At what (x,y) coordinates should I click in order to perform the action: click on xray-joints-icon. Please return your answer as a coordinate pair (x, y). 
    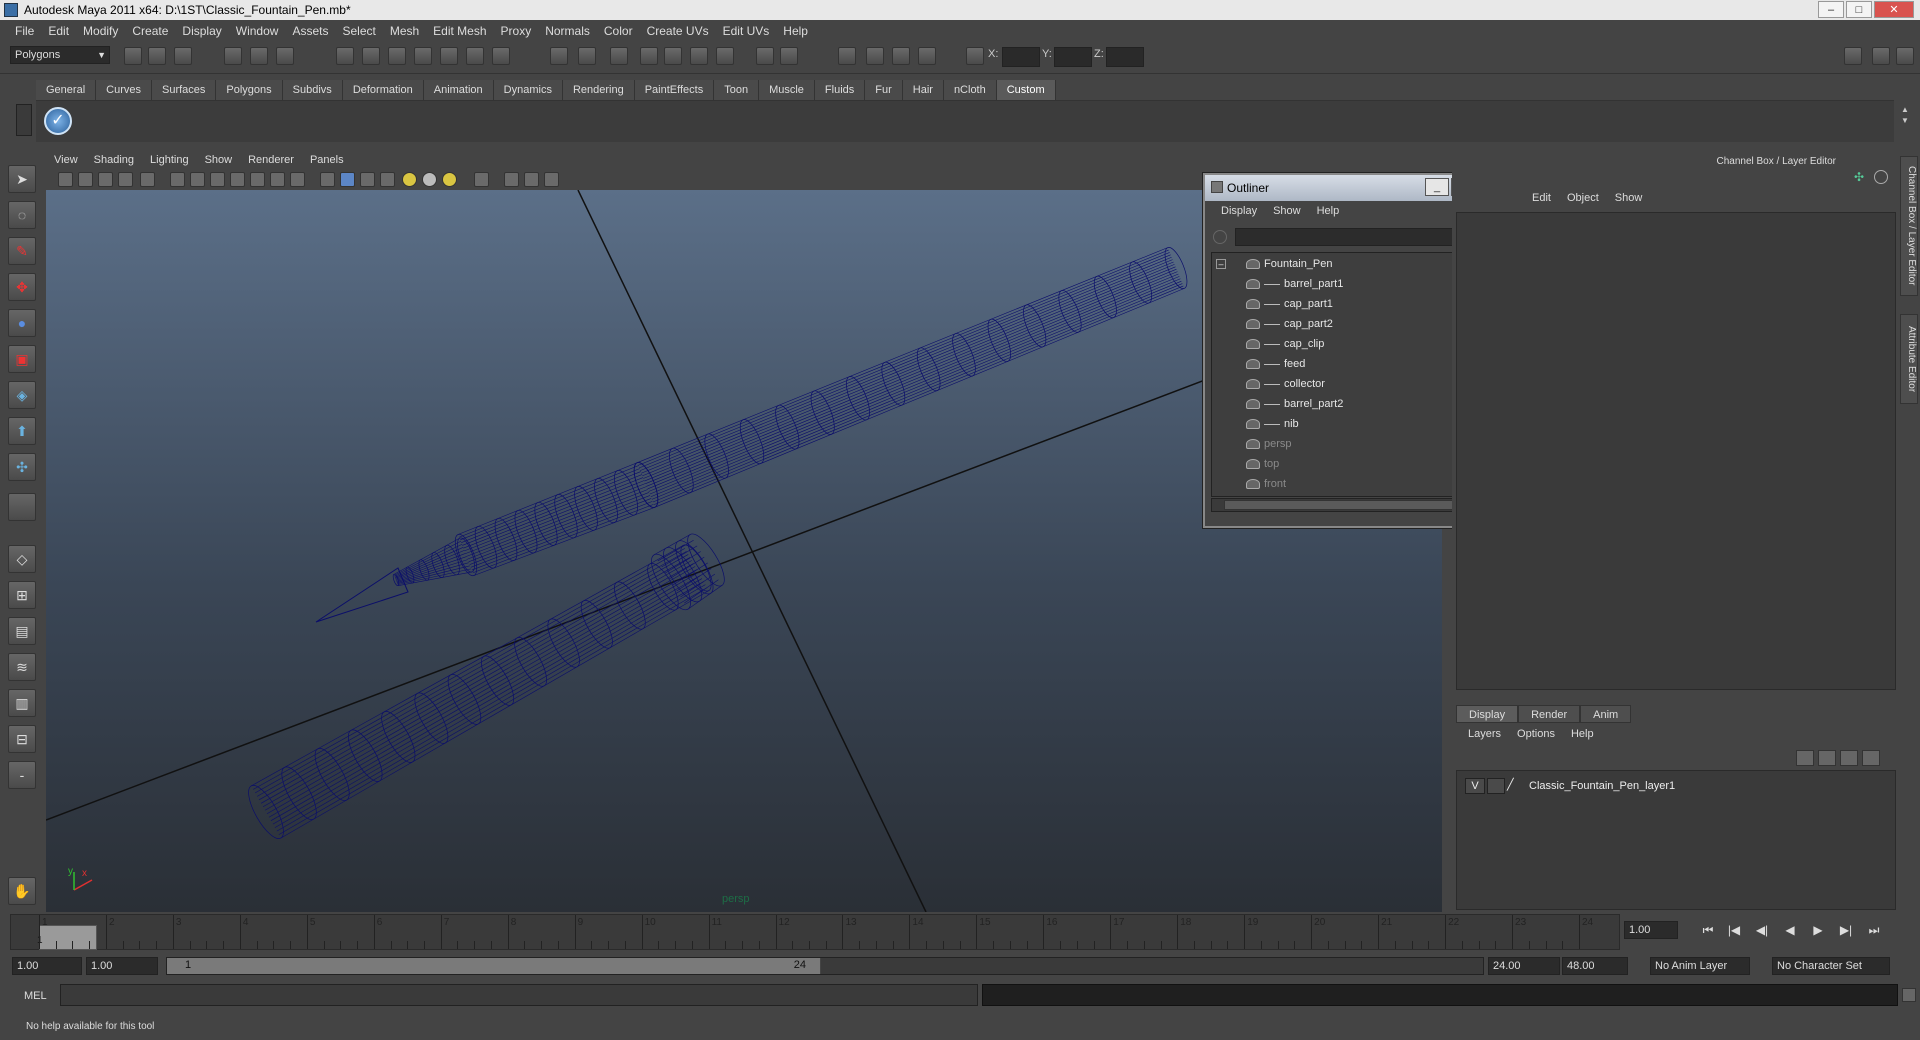
    Looking at the image, I should click on (531, 179).